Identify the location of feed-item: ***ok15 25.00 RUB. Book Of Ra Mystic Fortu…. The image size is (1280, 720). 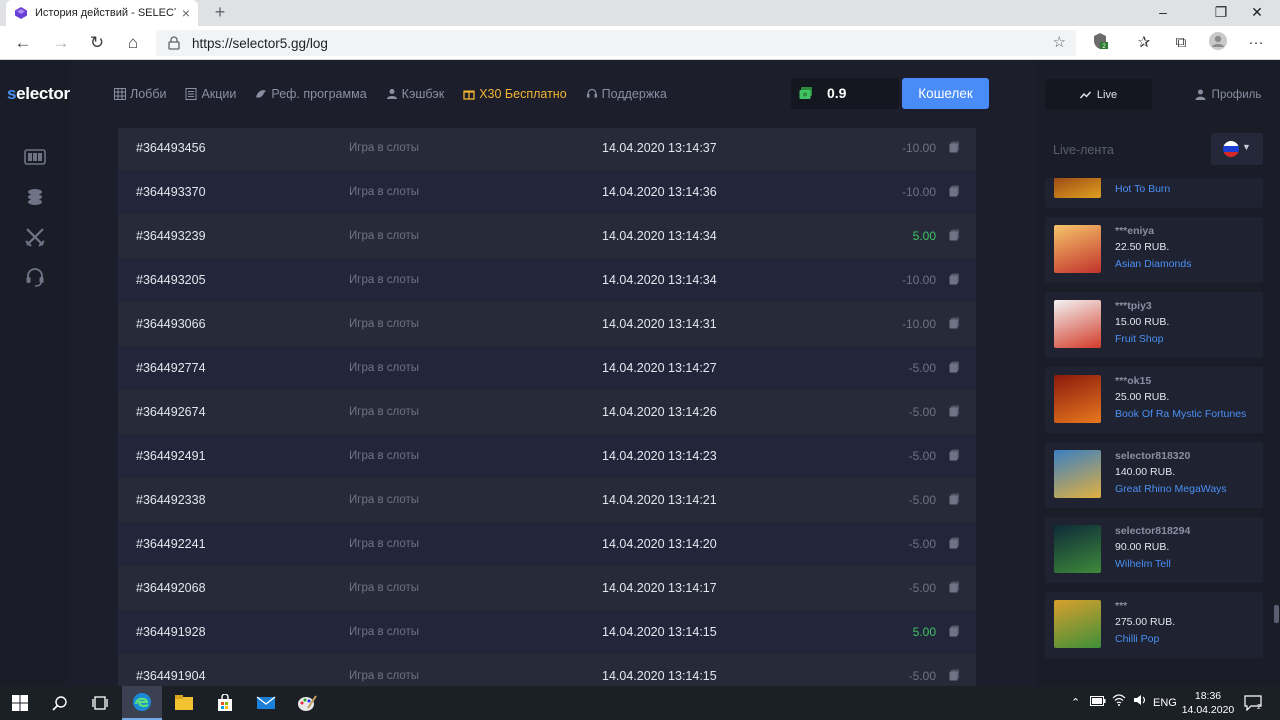
(1154, 400).